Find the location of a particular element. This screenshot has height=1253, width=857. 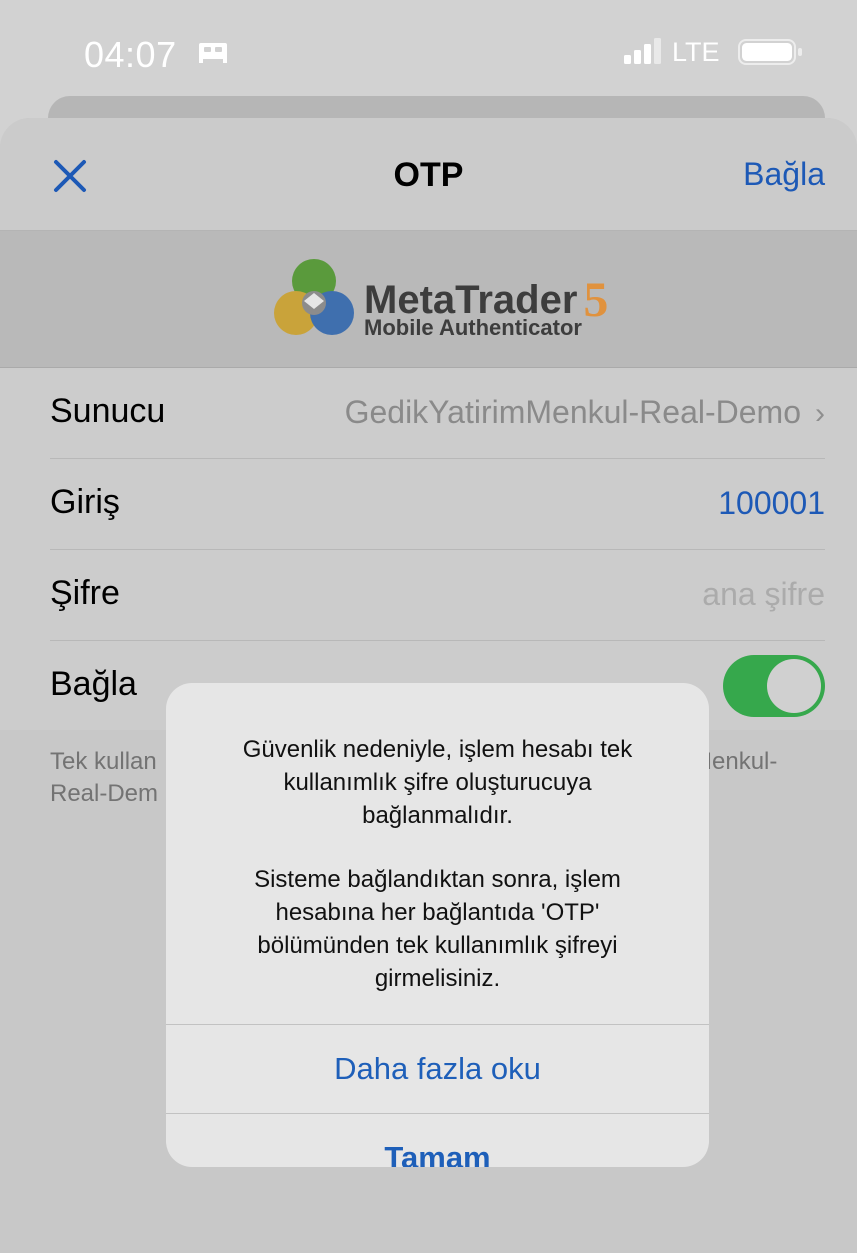

toggle-knob is located at coordinates (794, 686).